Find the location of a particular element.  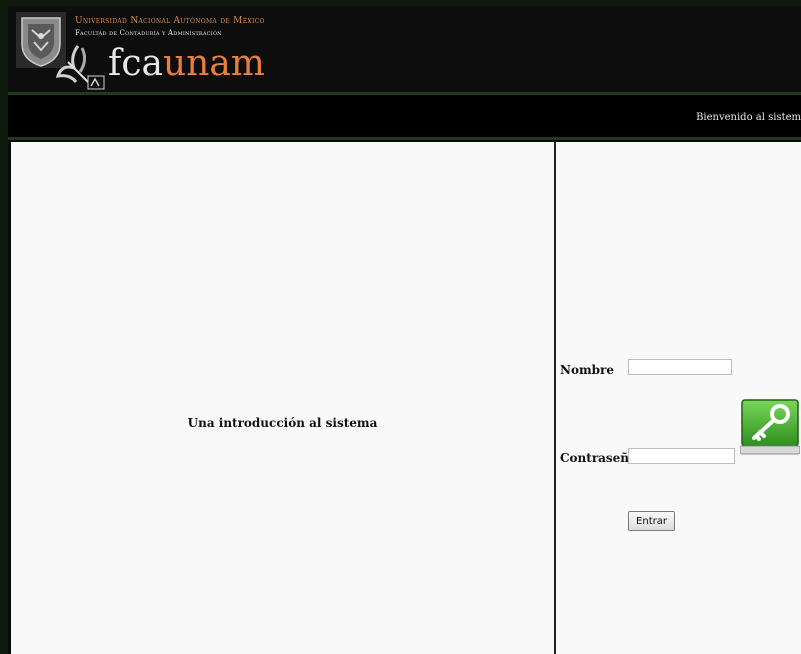

faculty-name: Facultad de Contaduría y Administración is located at coordinates (148, 33).